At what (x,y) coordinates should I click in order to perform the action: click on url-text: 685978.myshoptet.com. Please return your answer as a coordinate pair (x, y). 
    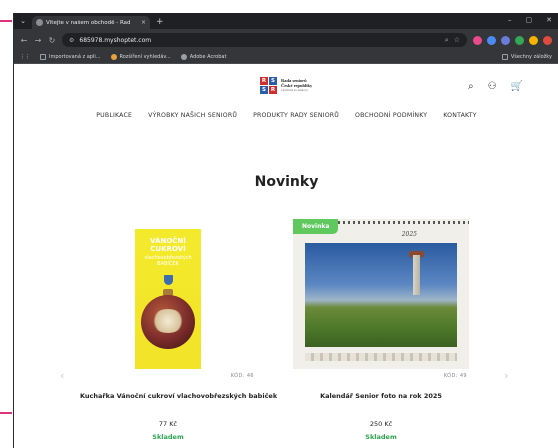
    Looking at the image, I should click on (259, 40).